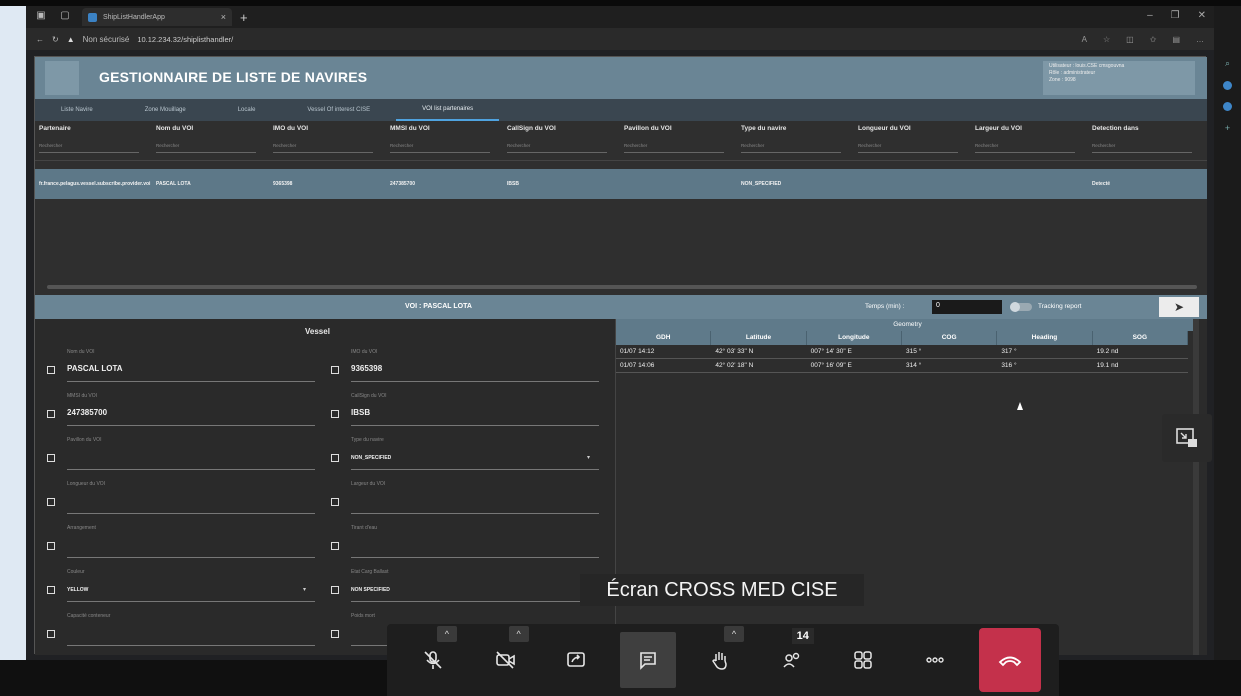  I want to click on back-icon: ←, so click(40, 39).